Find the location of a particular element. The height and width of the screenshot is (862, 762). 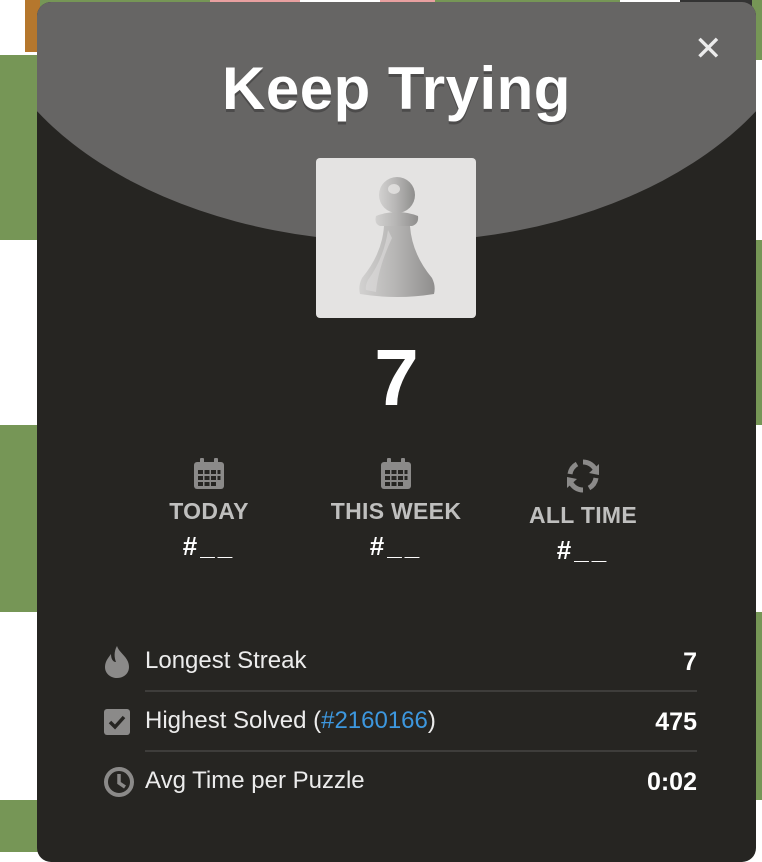

stat-value: 7 is located at coordinates (690, 661).